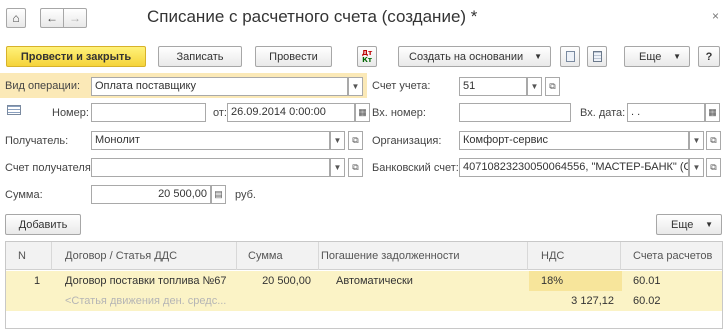 This screenshot has height=333, width=728. What do you see at coordinates (552, 256) in the screenshot?
I see `column-header-vat: НДС` at bounding box center [552, 256].